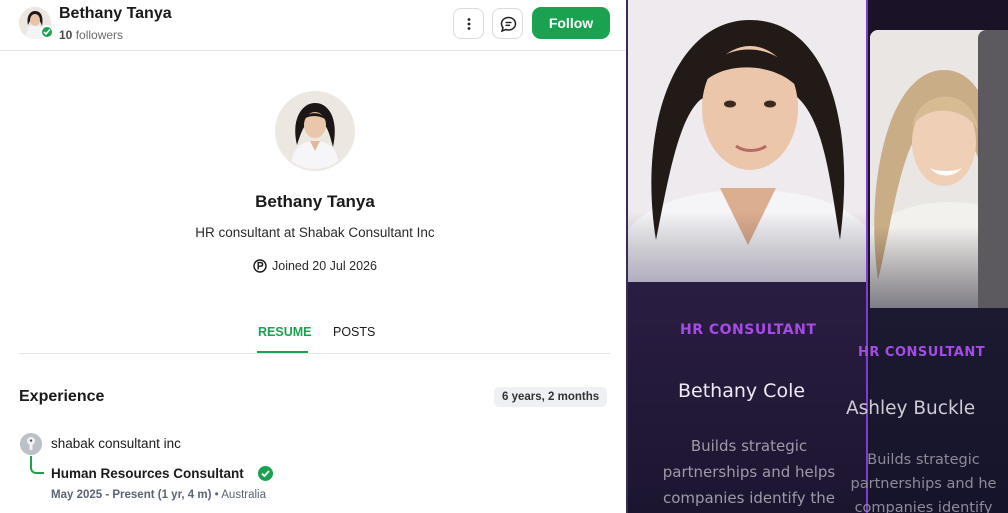 This screenshot has width=1008, height=513. What do you see at coordinates (47, 32) in the screenshot?
I see `verified-badge-icon` at bounding box center [47, 32].